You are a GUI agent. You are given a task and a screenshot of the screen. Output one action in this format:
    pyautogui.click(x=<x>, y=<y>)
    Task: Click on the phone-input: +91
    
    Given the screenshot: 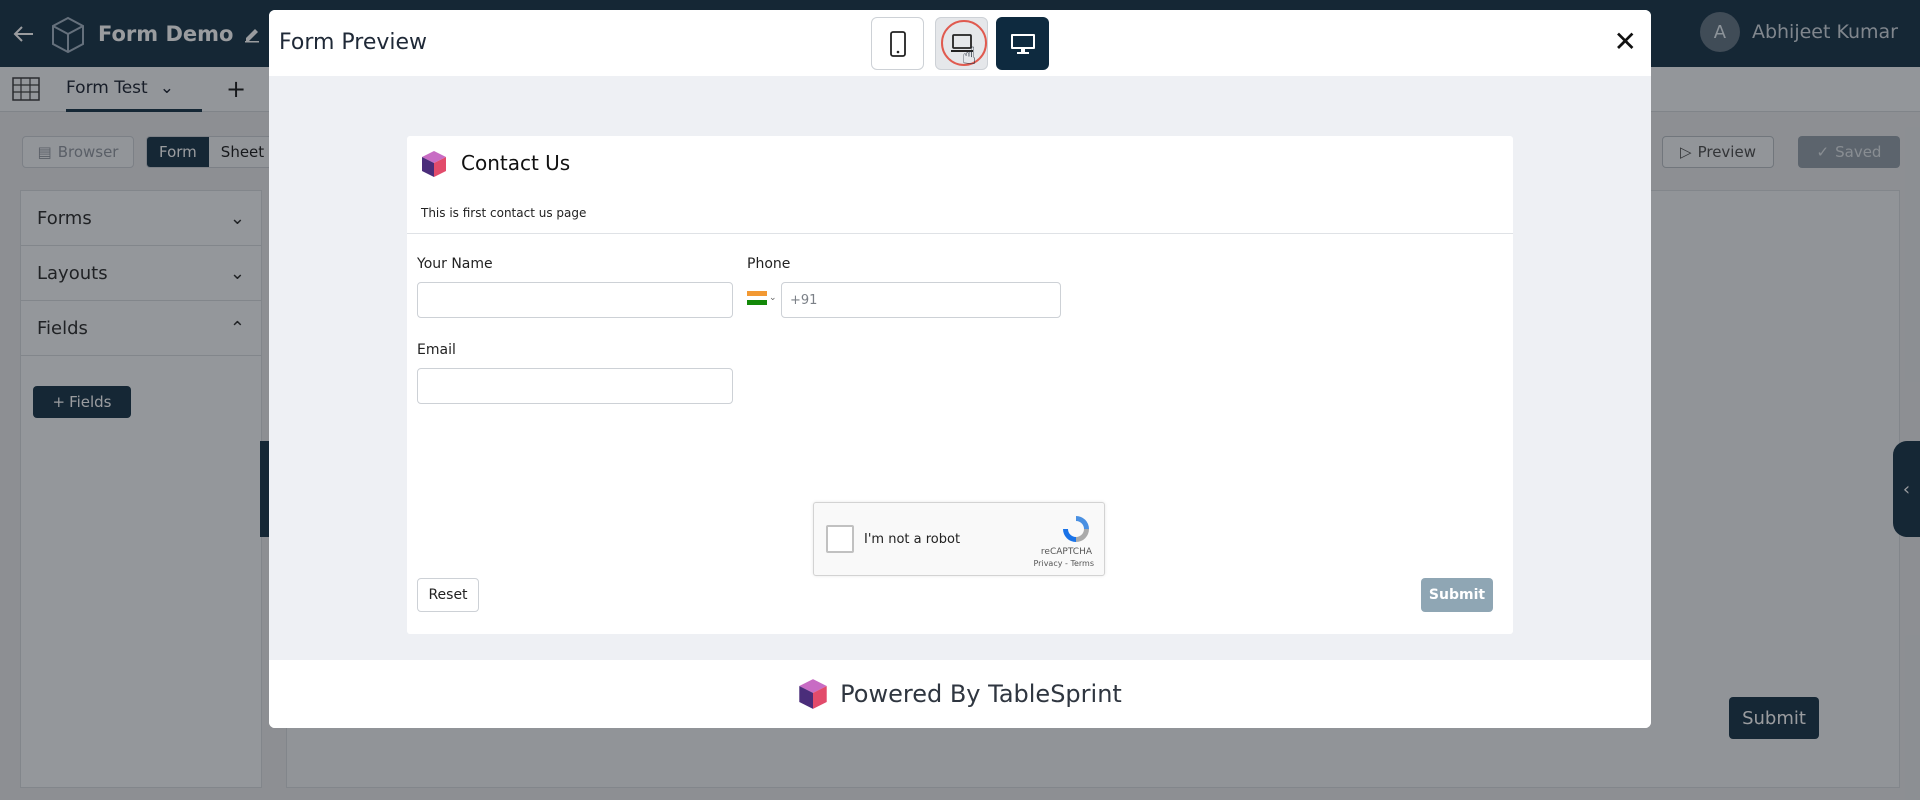 What is the action you would take?
    pyautogui.click(x=921, y=300)
    